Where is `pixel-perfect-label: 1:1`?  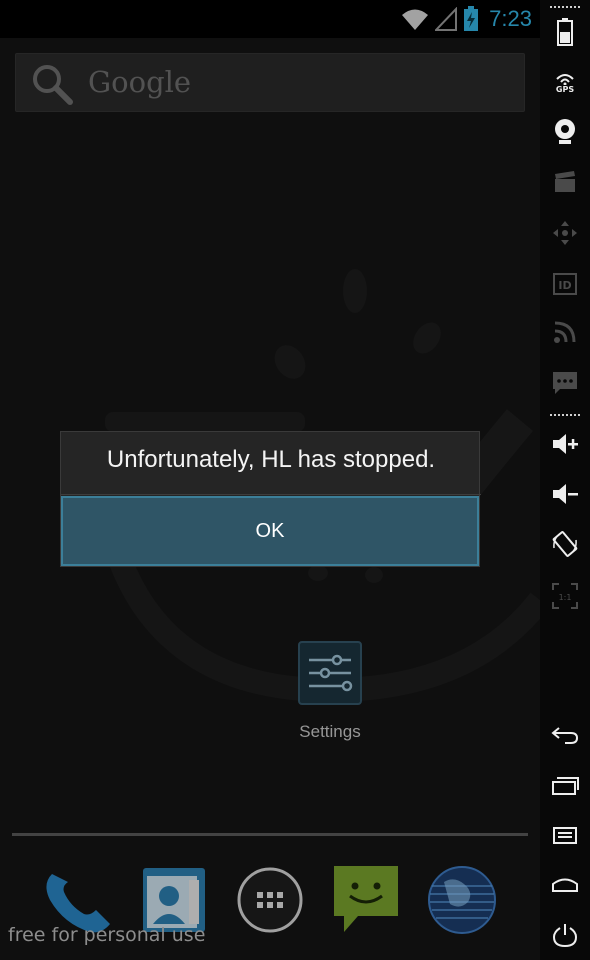 pixel-perfect-label: 1:1 is located at coordinates (565, 597).